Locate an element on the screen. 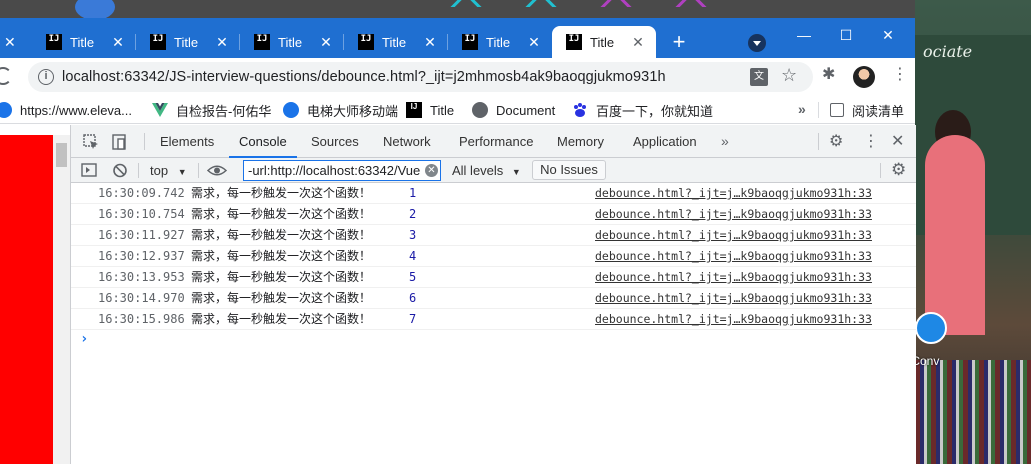 The image size is (1031, 464). bookmark-item: Document is located at coordinates (513, 110).